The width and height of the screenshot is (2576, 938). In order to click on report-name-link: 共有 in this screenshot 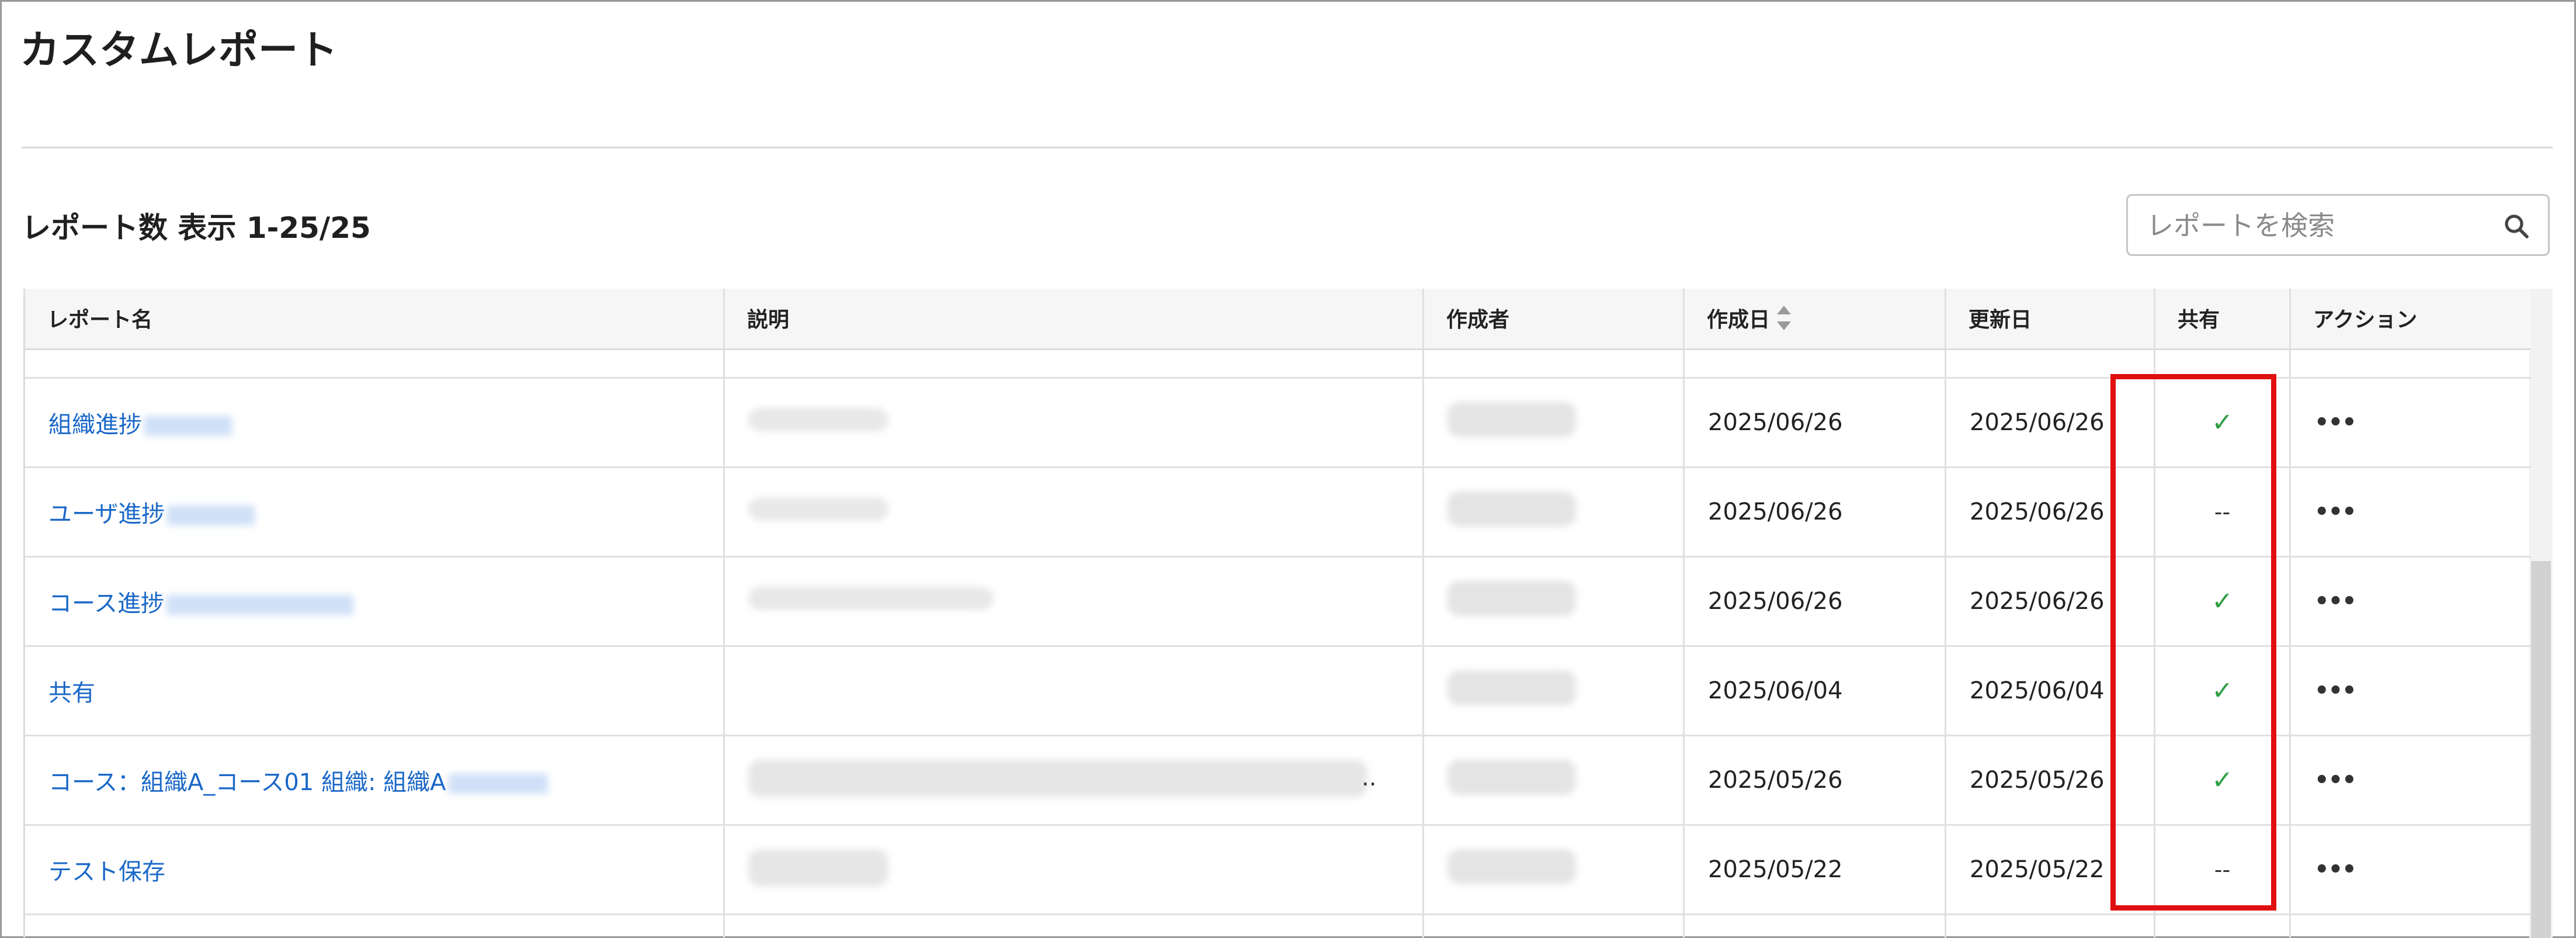, I will do `click(71, 691)`.